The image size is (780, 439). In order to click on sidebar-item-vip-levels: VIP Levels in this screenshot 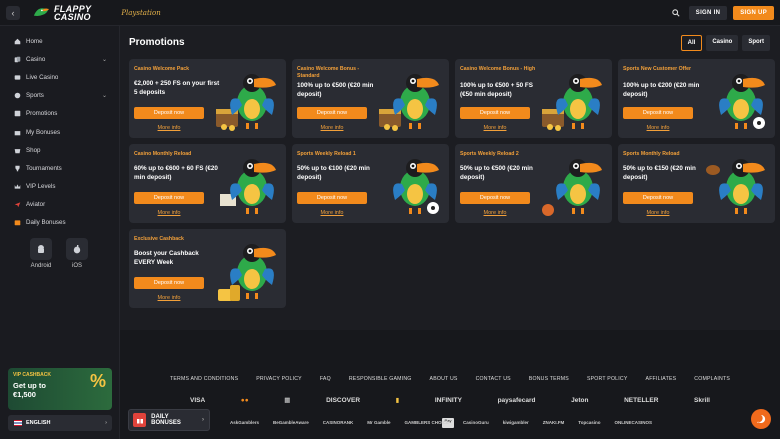, I will do `click(59, 187)`.